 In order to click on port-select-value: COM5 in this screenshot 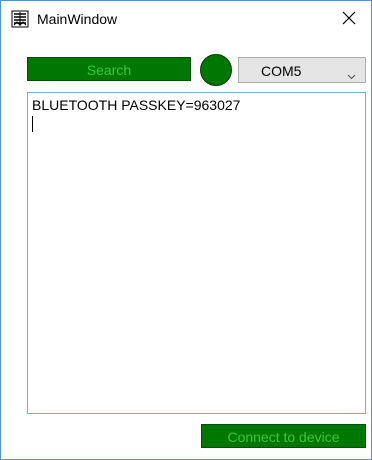, I will do `click(281, 71)`.